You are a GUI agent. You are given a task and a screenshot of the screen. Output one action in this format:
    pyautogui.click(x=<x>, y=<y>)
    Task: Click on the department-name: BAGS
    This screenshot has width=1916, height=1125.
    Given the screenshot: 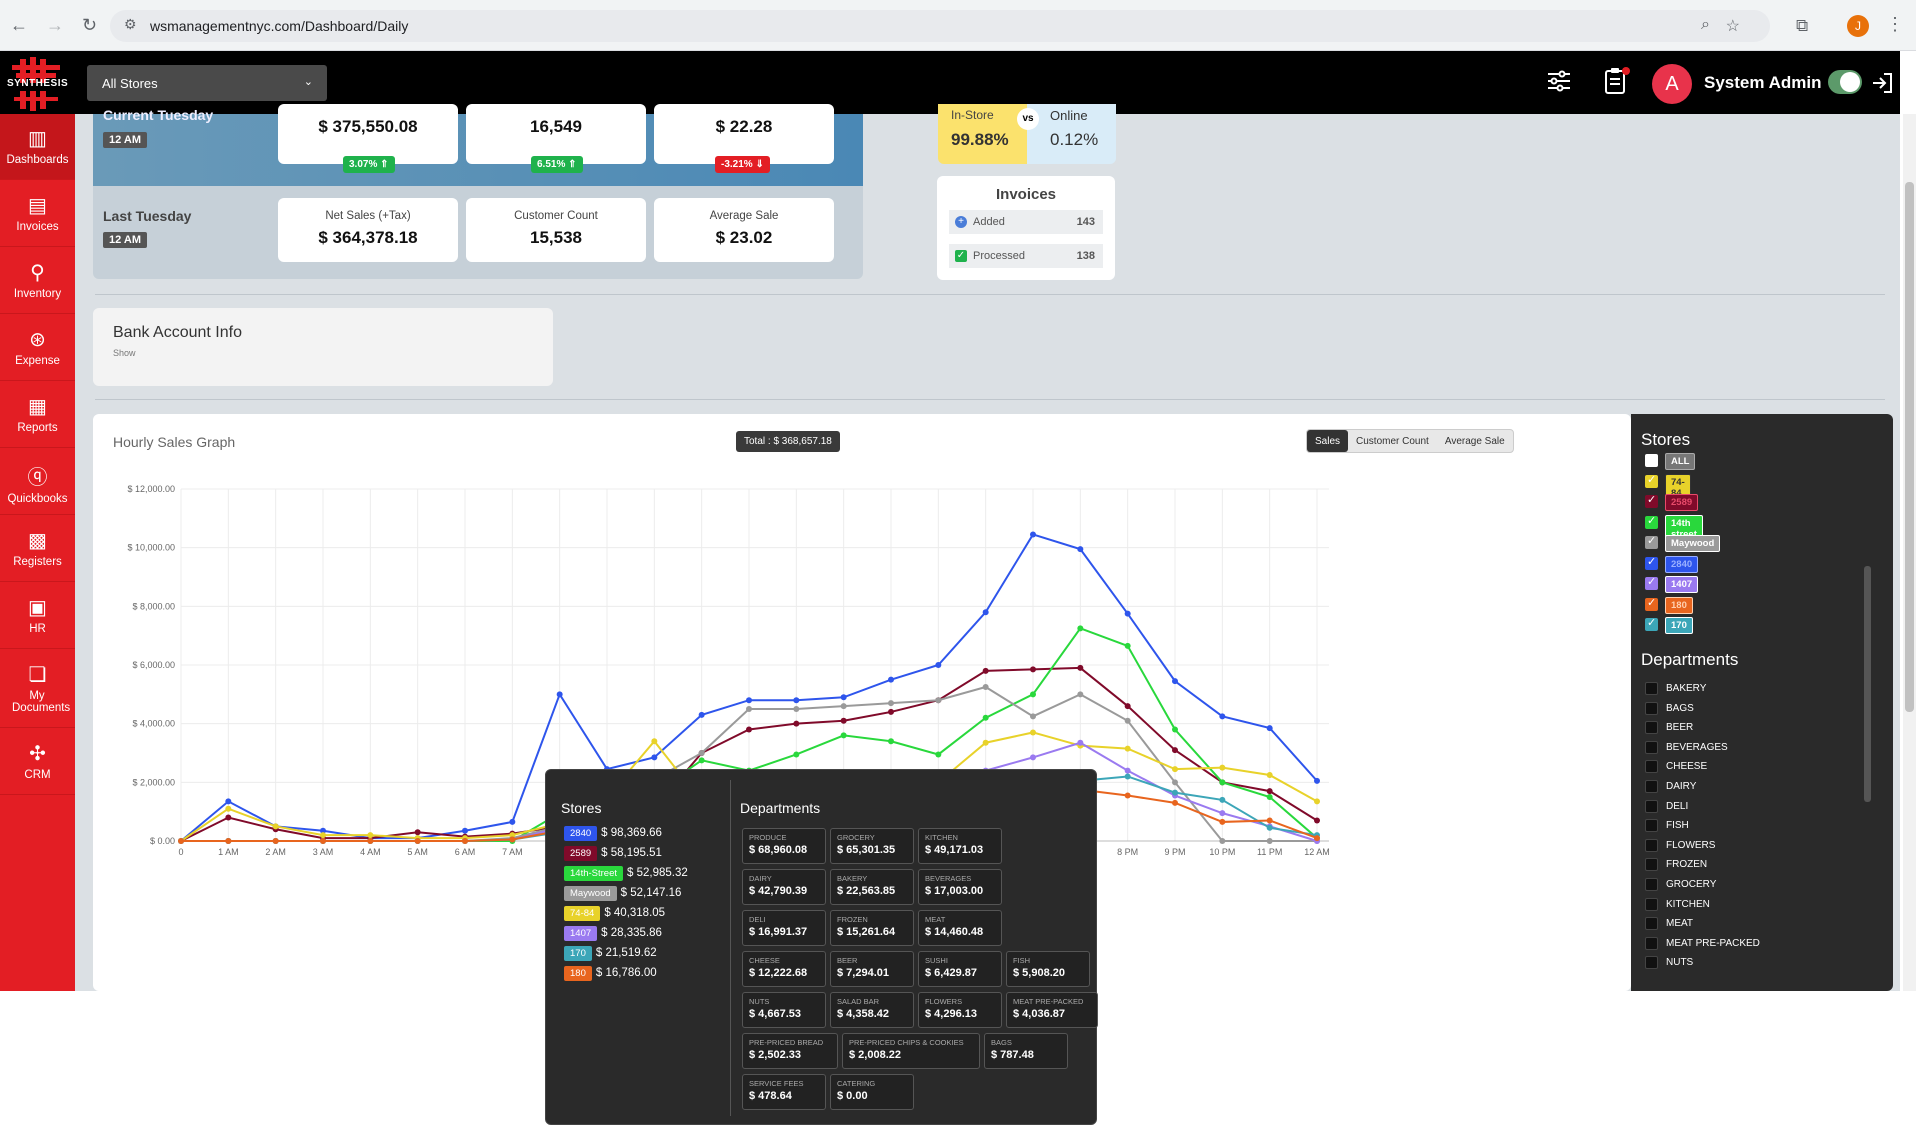 What is the action you would take?
    pyautogui.click(x=1001, y=1042)
    